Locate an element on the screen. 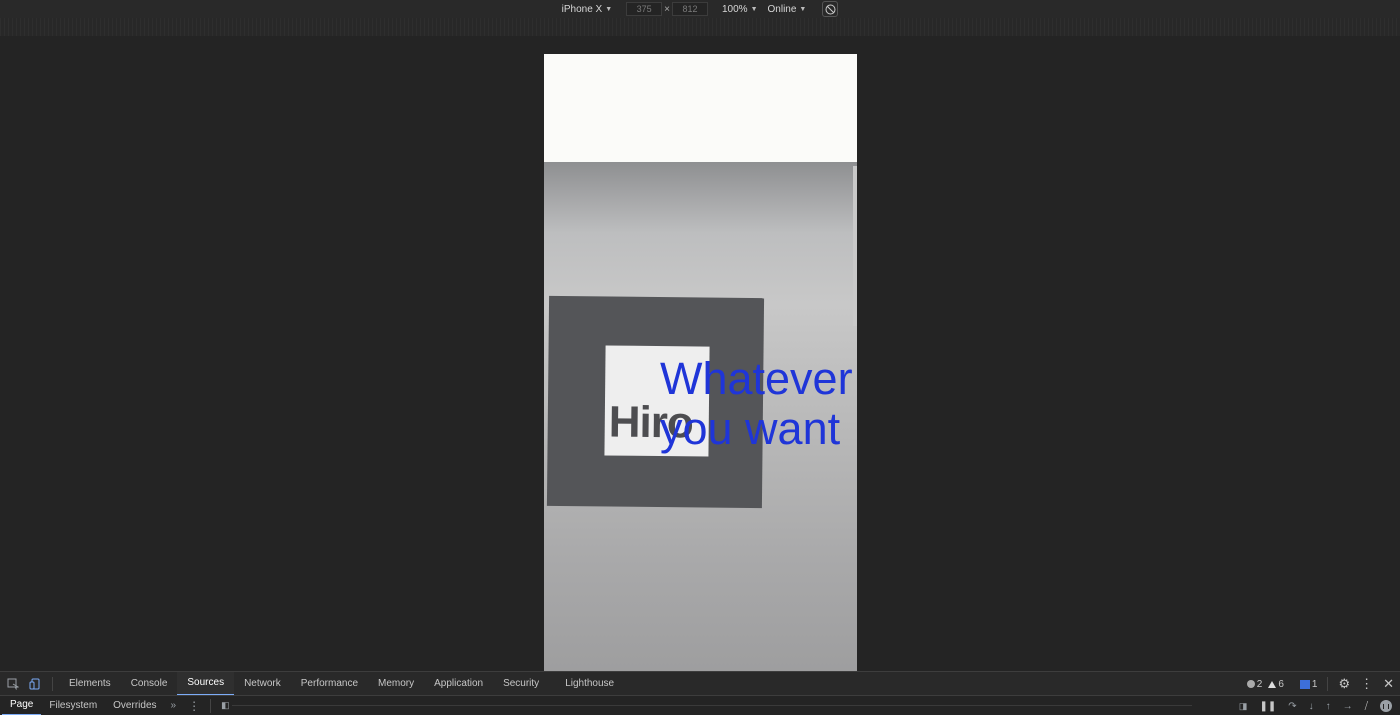  step-over-icon: ↷ is located at coordinates (1292, 706).